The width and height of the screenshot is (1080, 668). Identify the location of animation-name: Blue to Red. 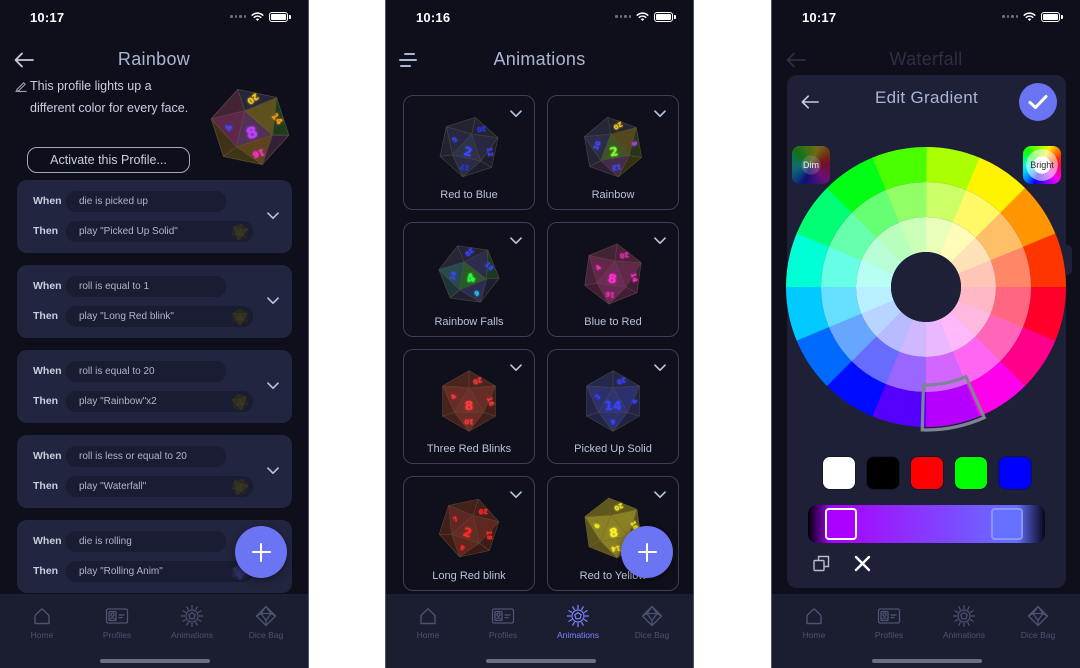
(613, 322).